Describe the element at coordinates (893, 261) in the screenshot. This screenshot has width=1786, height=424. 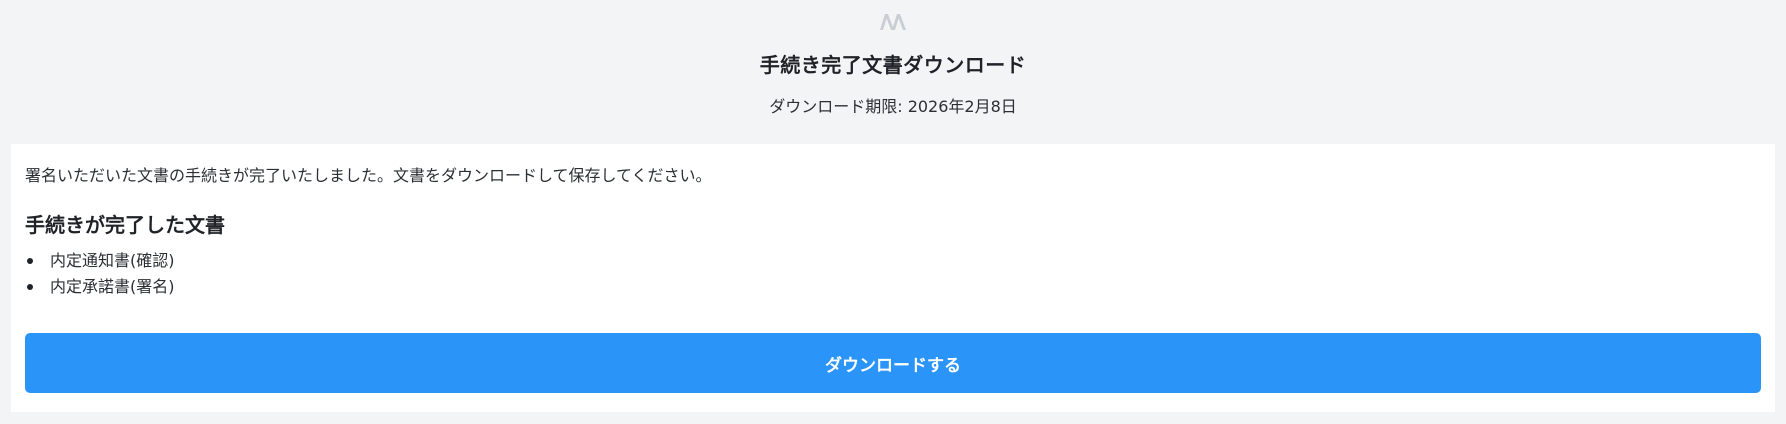
I see `list-item: 内定通知書(確認)` at that location.